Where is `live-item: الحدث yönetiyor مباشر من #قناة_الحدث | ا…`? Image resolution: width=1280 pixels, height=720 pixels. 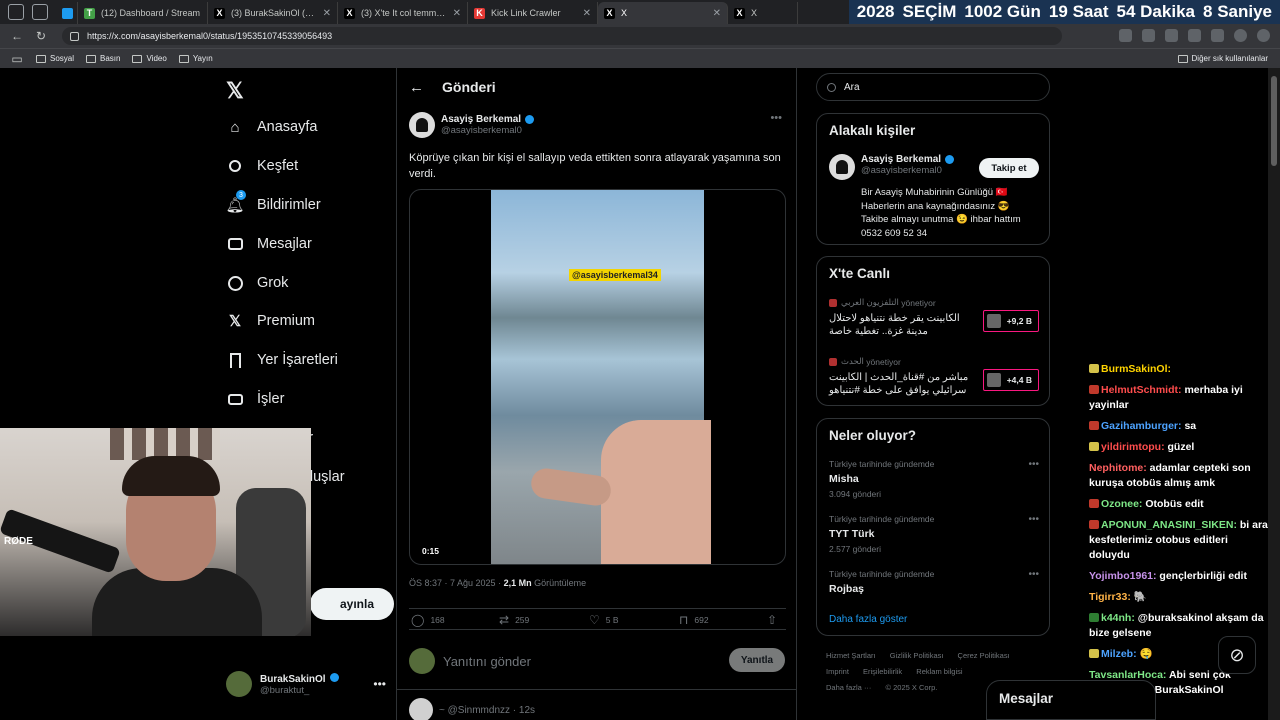
live-item: الحدث yönetiyor مباشر من #قناة_الحدث | ا… is located at coordinates (934, 376).